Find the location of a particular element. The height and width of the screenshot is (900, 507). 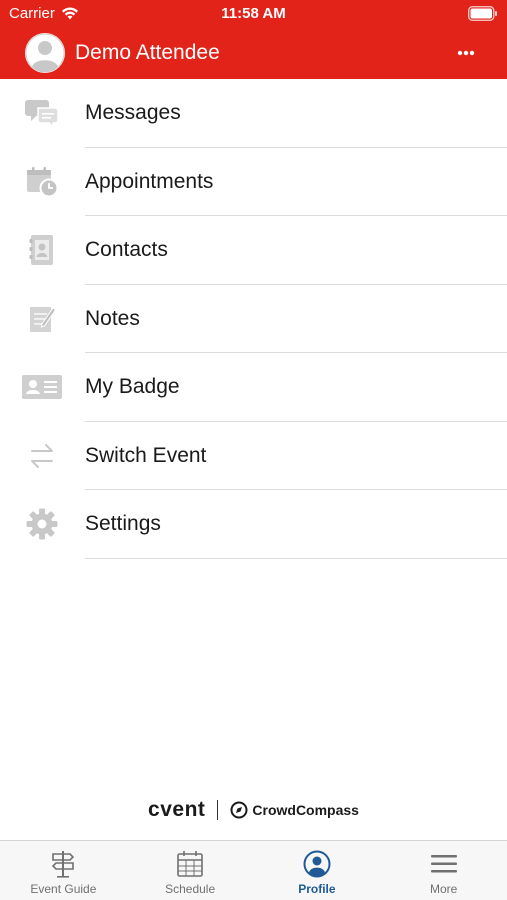

status-time: 11:58 AM is located at coordinates (253, 13).